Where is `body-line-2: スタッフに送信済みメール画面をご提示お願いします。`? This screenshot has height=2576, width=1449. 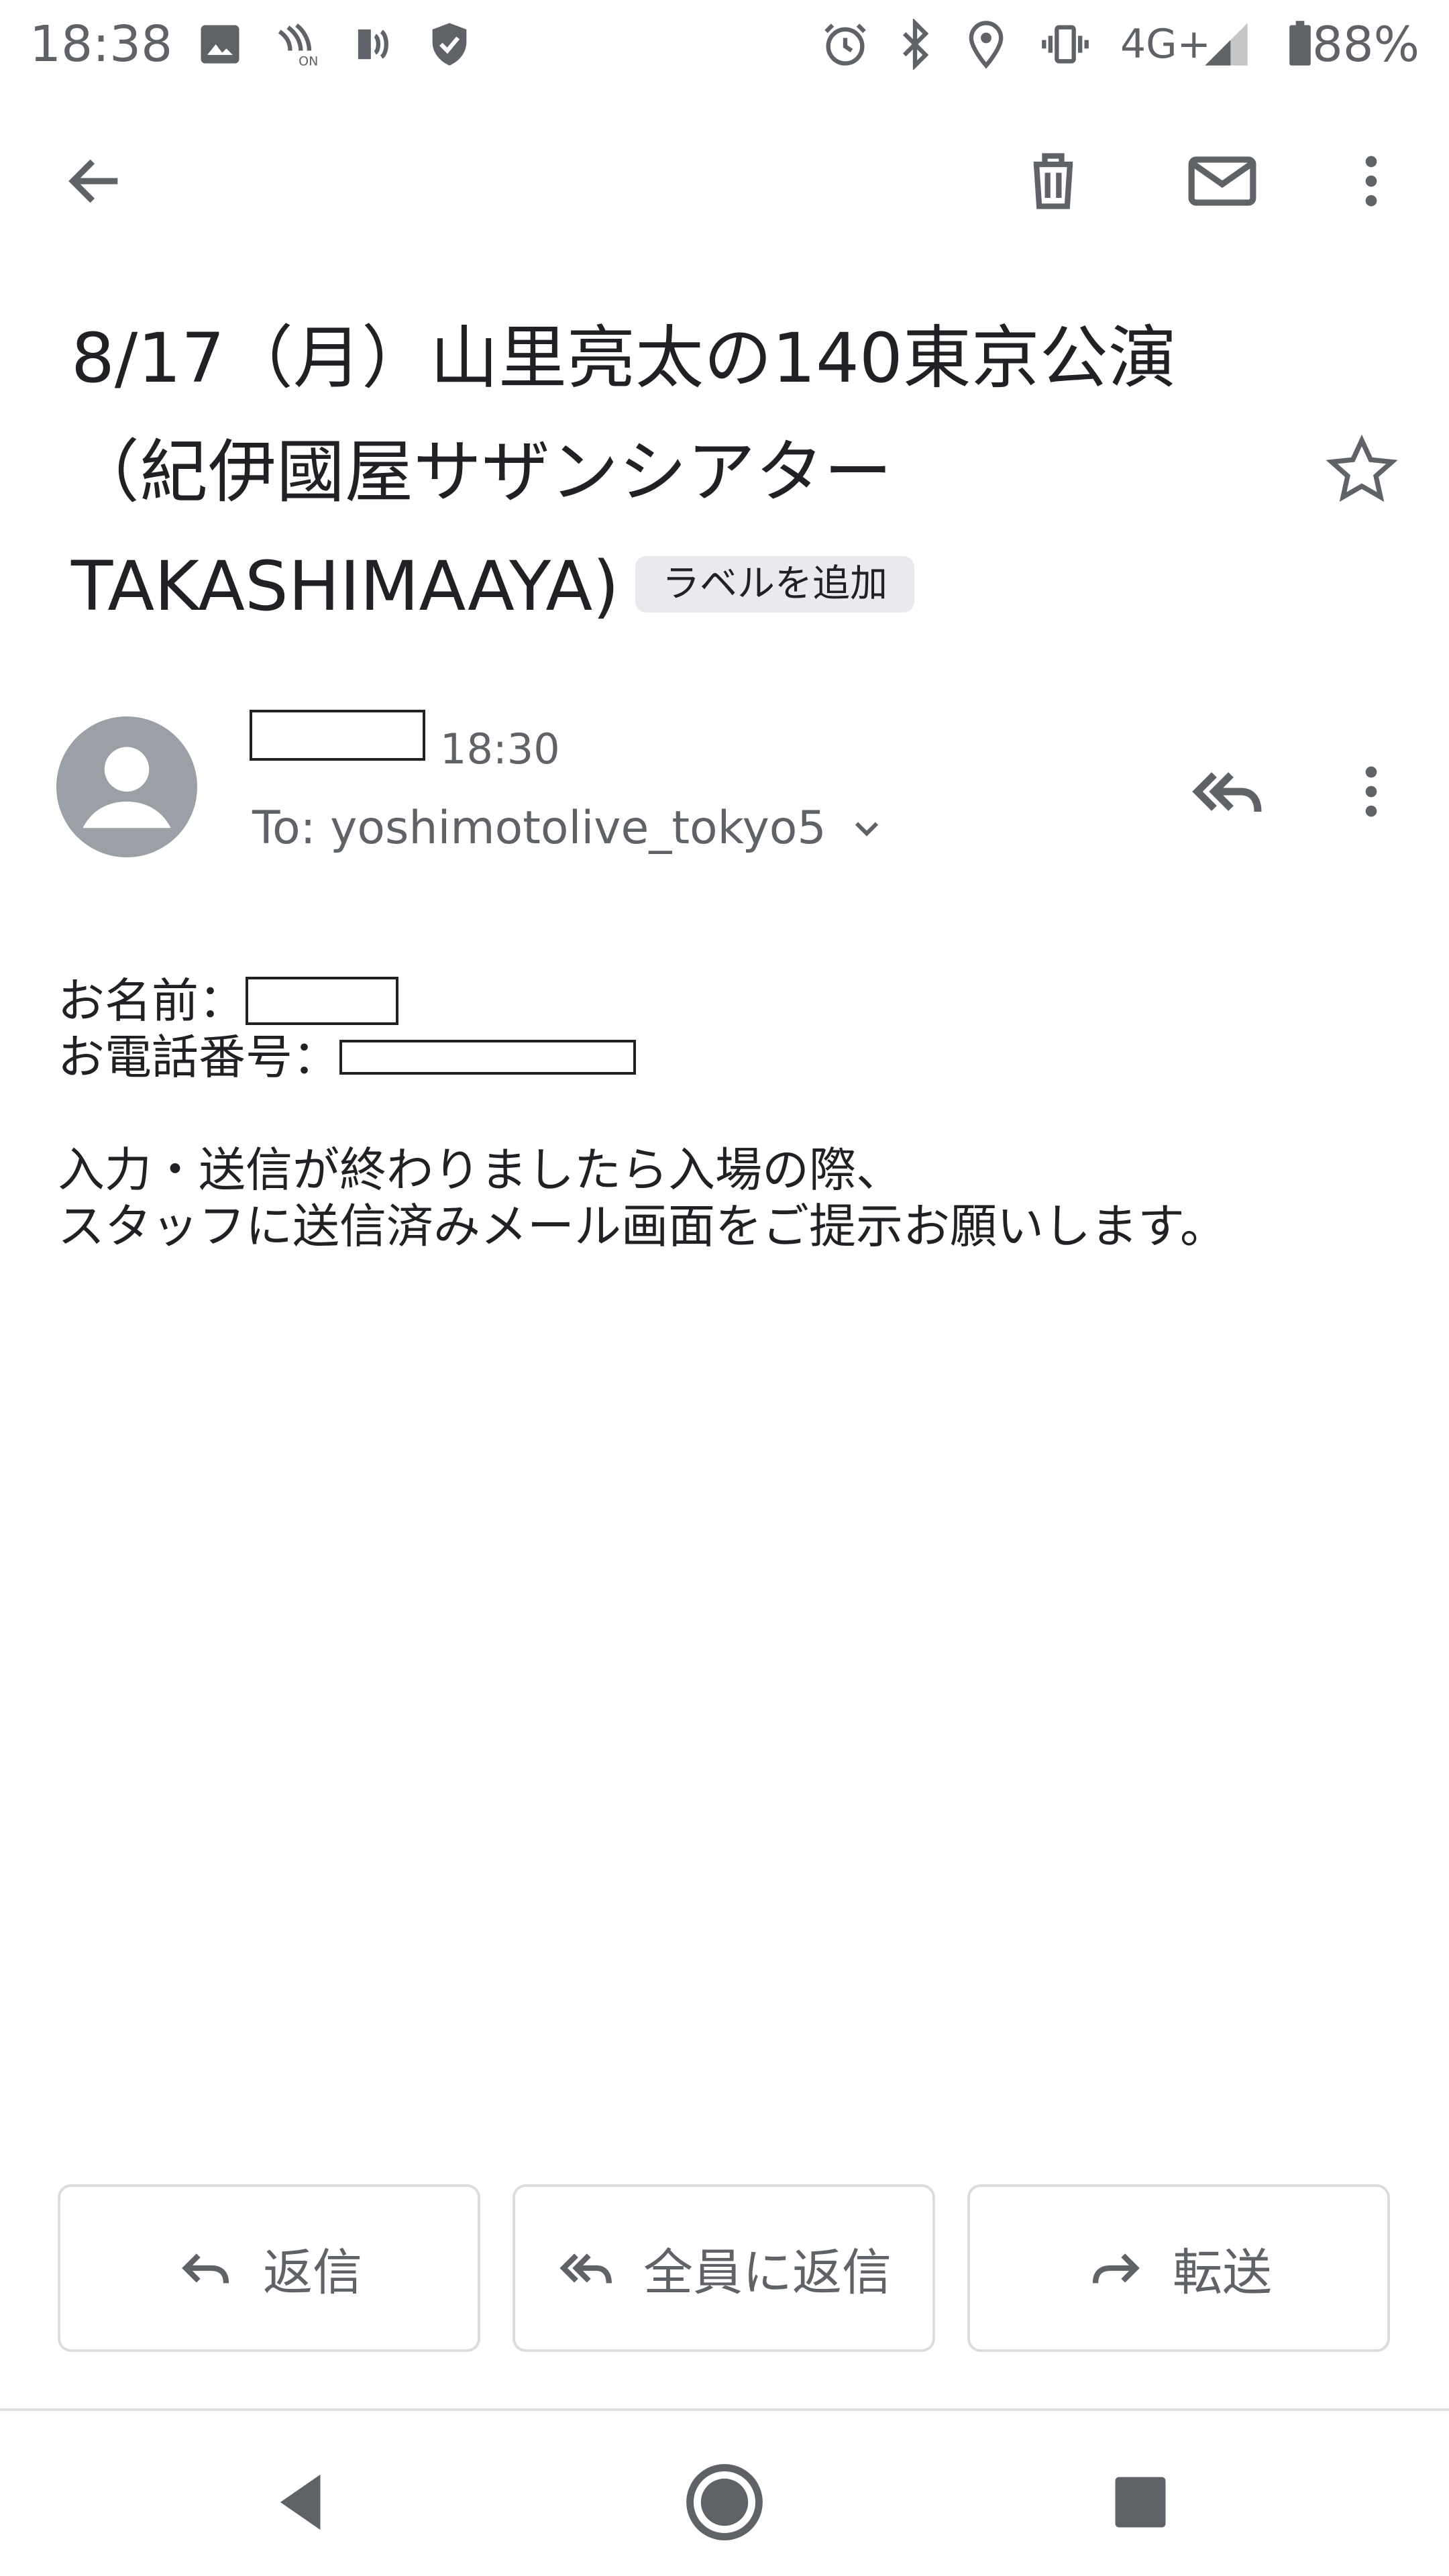 body-line-2: スタッフに送信済みメール画面をご提示お願いします。 is located at coordinates (642, 1226).